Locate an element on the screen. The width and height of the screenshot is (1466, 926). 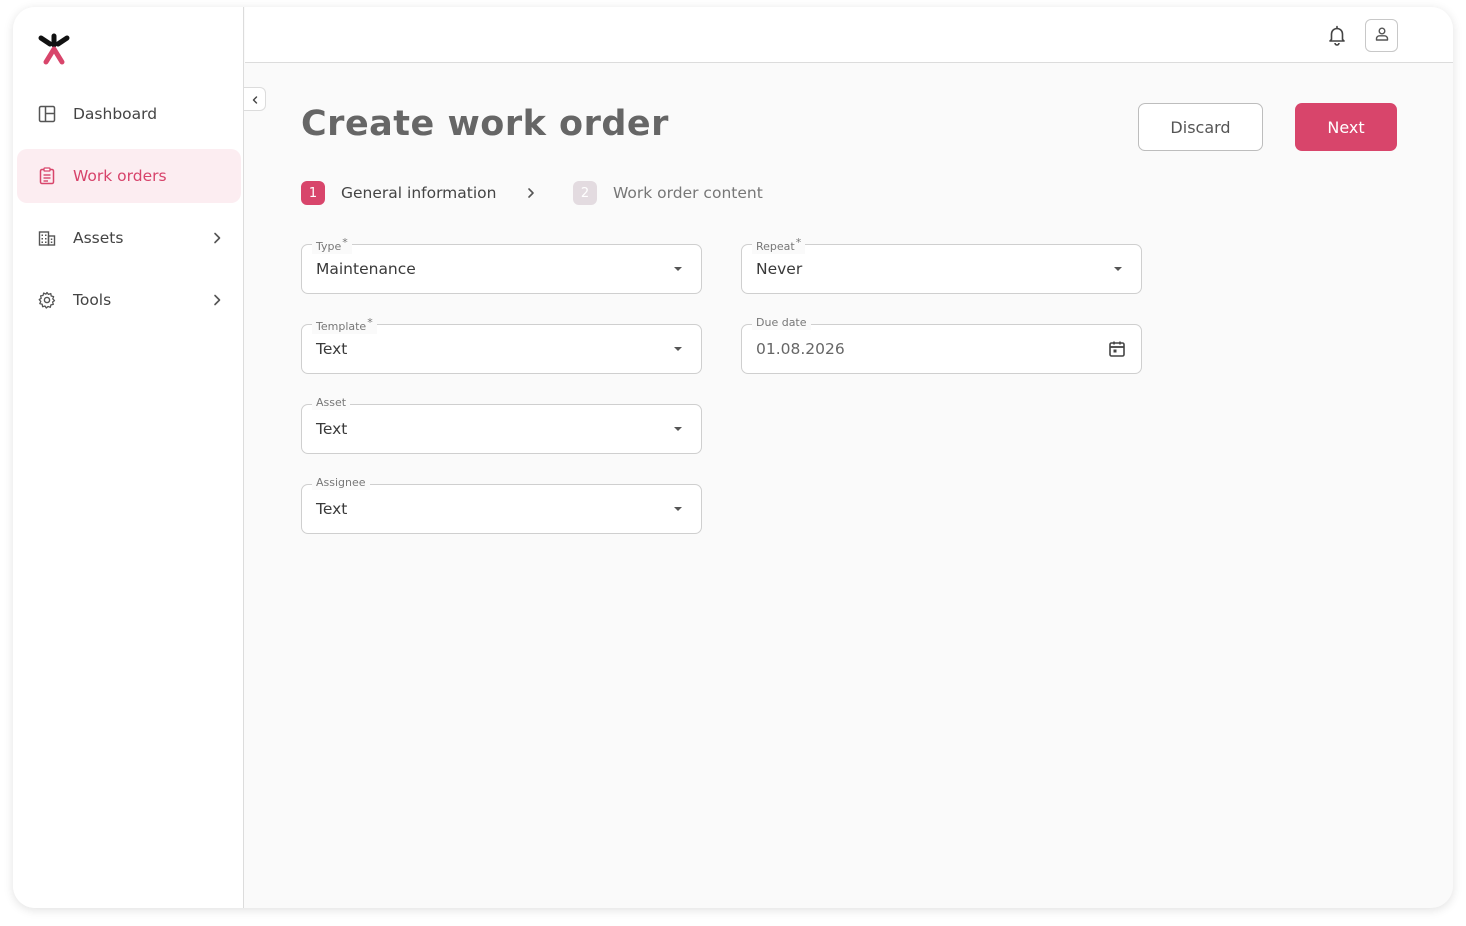
step-label-general-information: General information is located at coordinates (418, 193).